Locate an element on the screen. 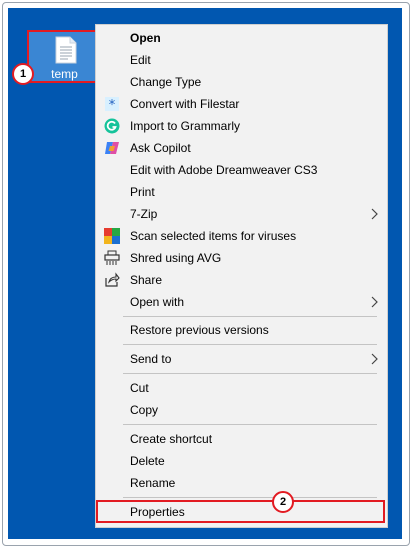 The width and height of the screenshot is (412, 548). share-icon is located at coordinates (112, 280).